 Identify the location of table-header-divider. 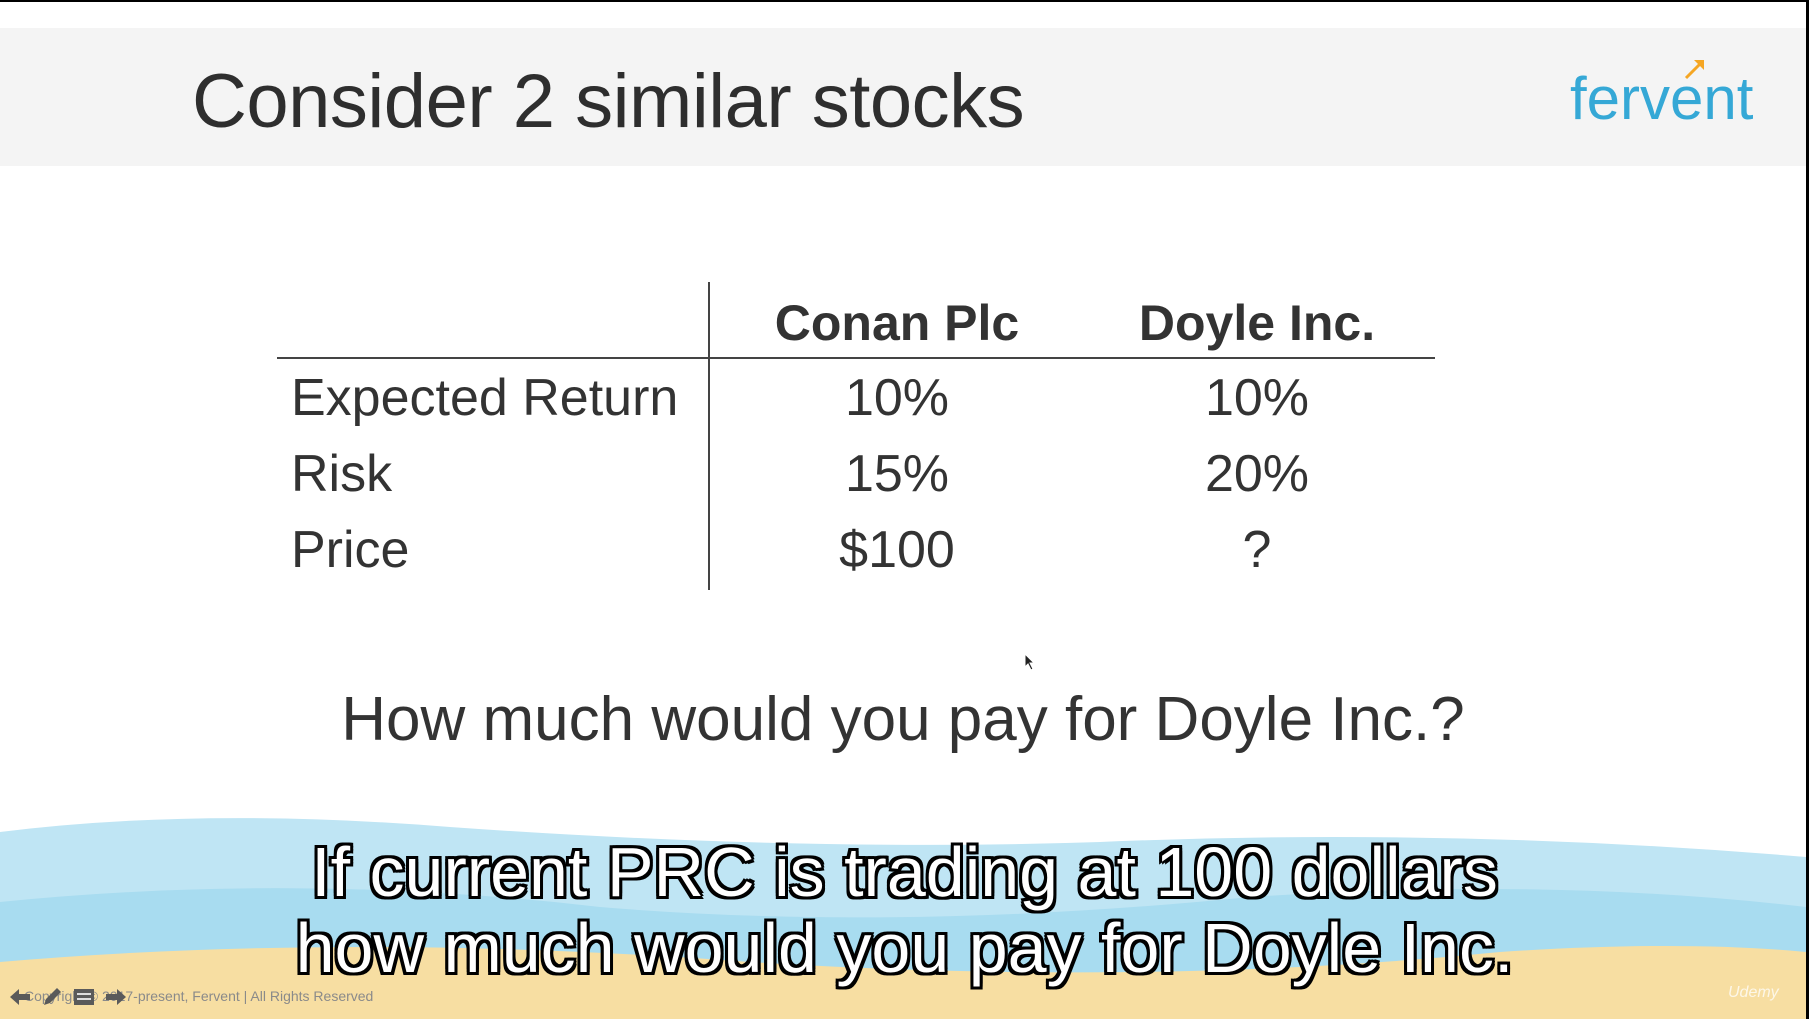
(856, 358).